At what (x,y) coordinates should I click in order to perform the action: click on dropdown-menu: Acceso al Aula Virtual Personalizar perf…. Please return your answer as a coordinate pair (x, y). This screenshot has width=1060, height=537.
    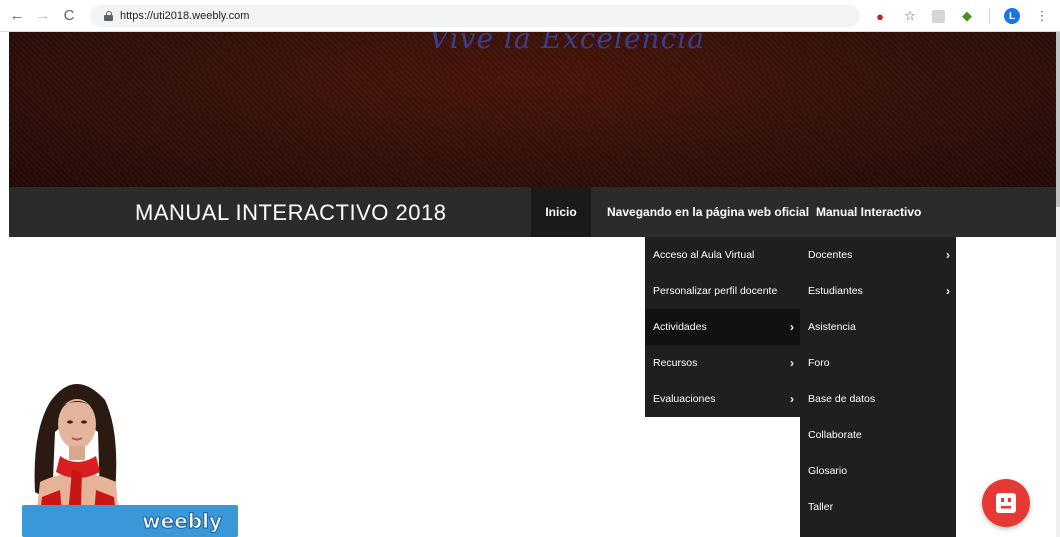
    Looking at the image, I should click on (722, 327).